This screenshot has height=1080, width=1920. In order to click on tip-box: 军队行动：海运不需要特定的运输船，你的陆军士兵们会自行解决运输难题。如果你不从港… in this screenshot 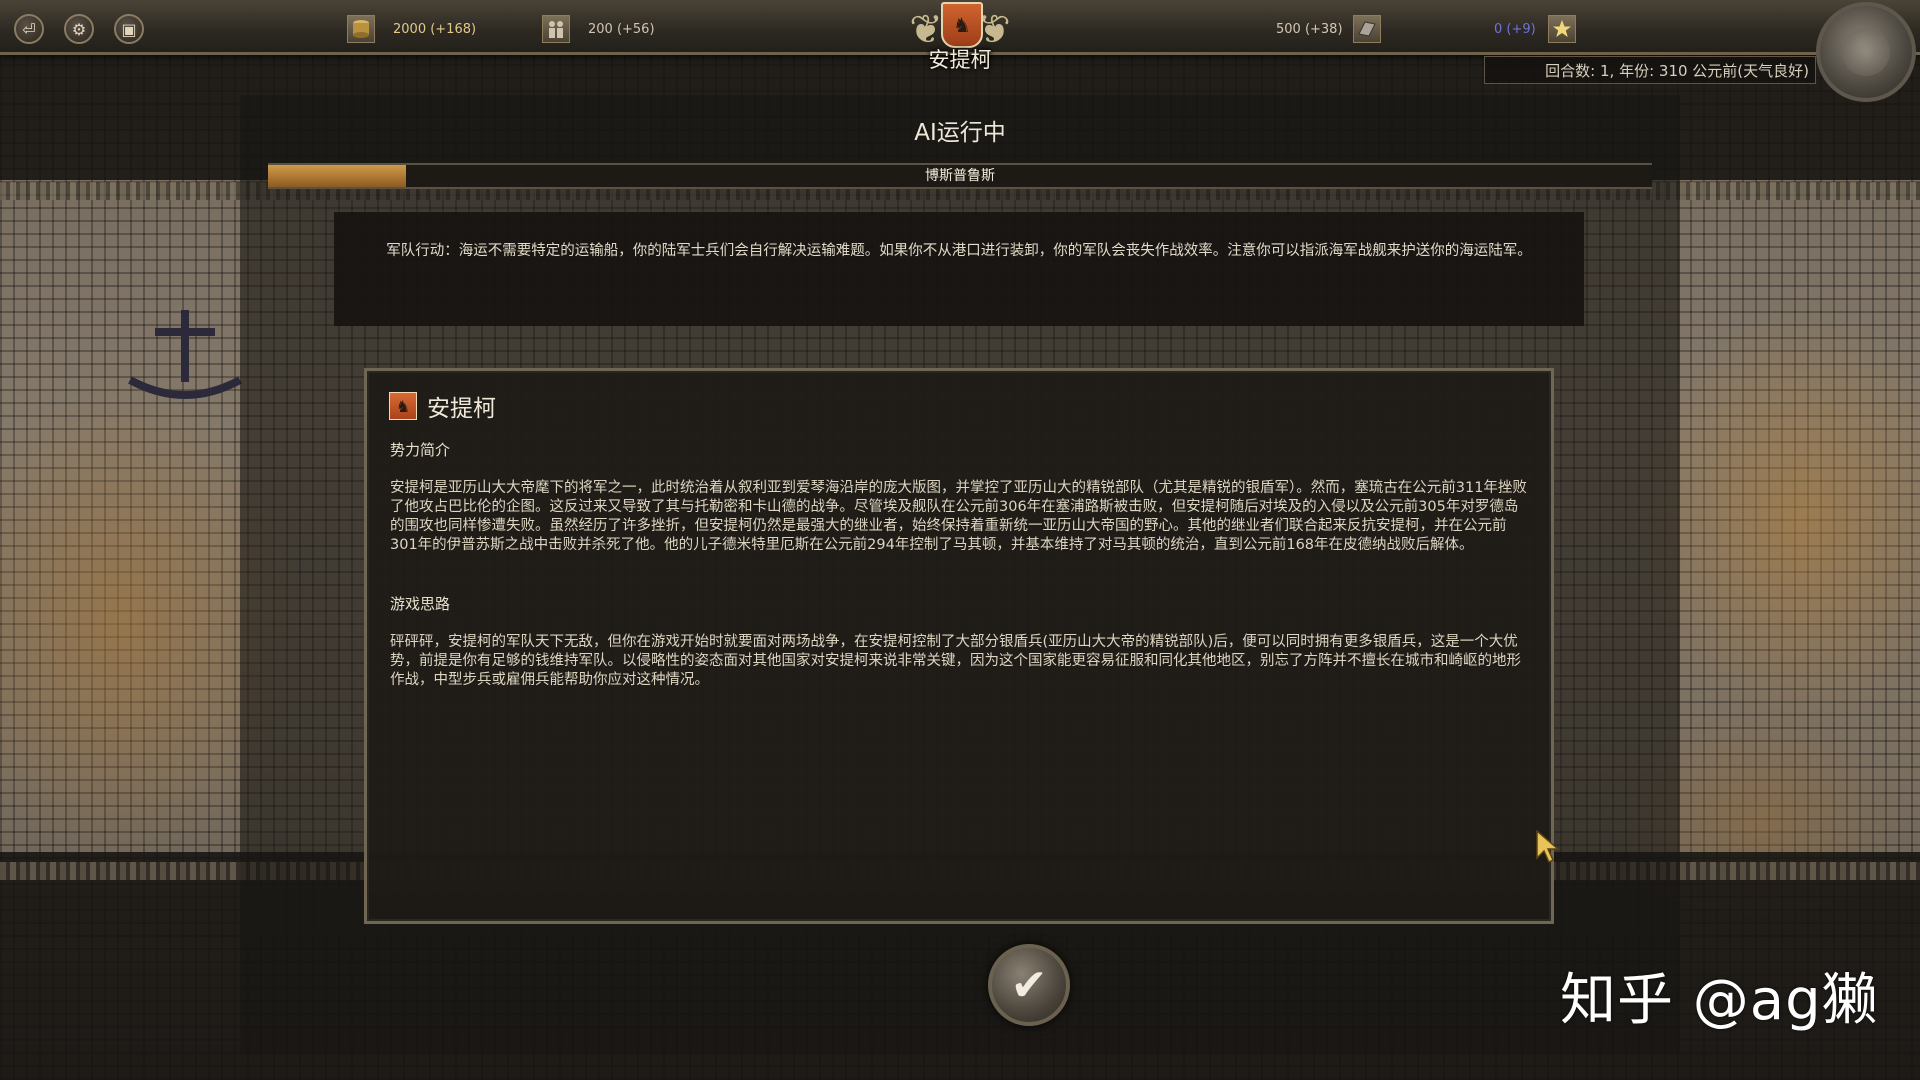, I will do `click(959, 269)`.